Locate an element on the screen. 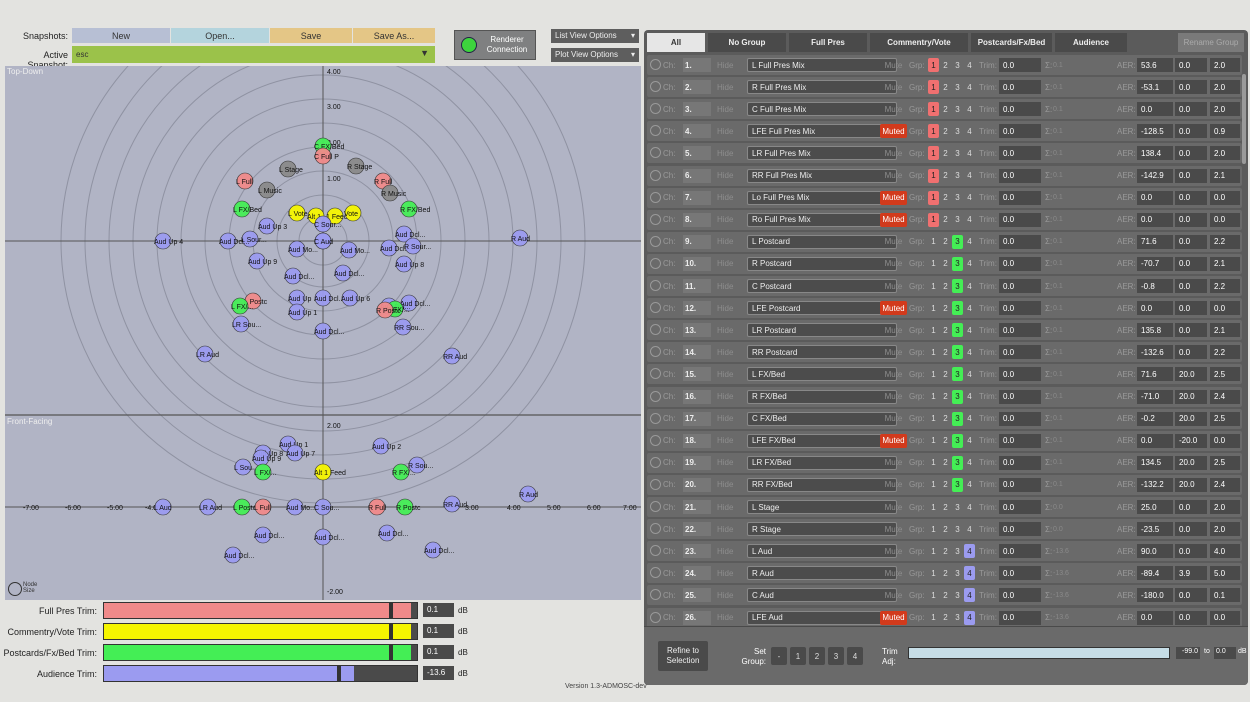 Image resolution: width=1250 pixels, height=702 pixels. azimuth-field: -89.4 is located at coordinates (1155, 573).